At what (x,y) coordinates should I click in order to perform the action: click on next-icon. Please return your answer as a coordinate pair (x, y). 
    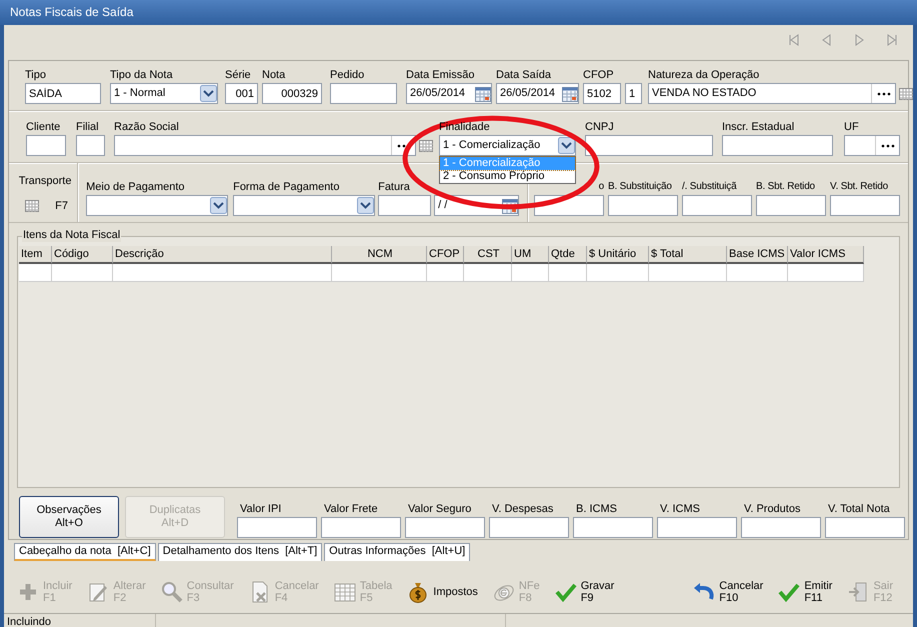
    Looking at the image, I should click on (859, 40).